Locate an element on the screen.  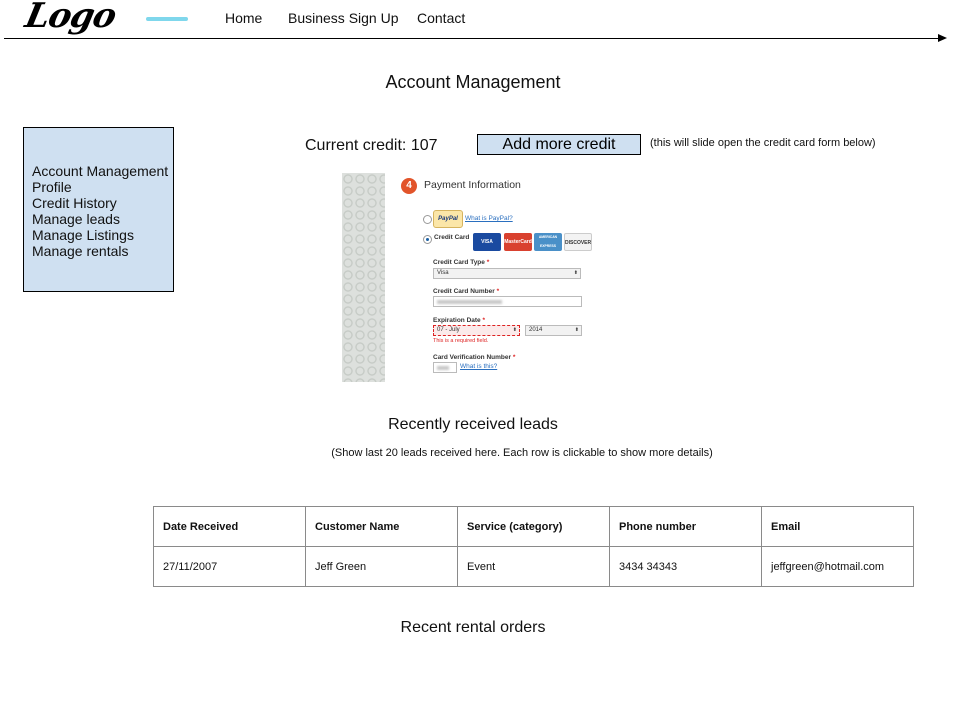
column-header-service: Service (category) is located at coordinates (533, 526).